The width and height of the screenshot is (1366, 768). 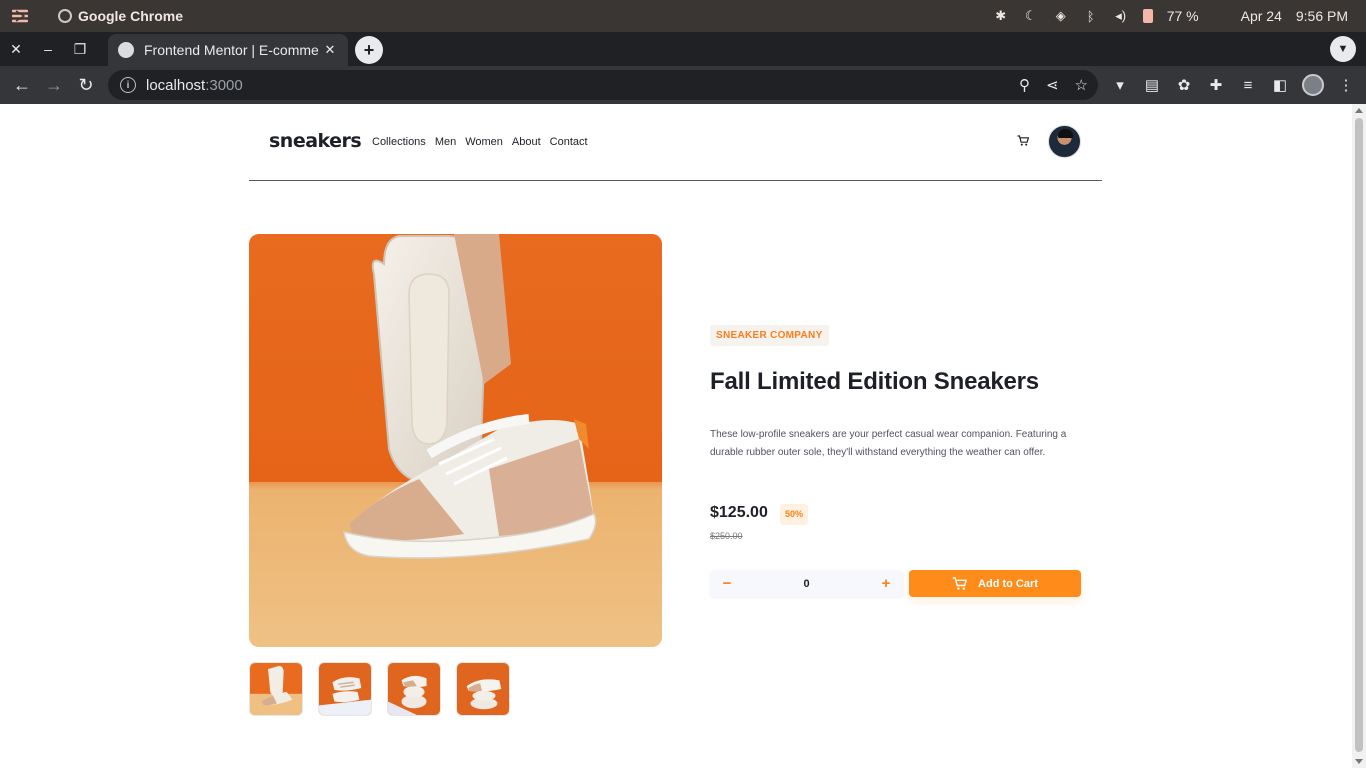 I want to click on active-app: Google Chrome, so click(x=120, y=16).